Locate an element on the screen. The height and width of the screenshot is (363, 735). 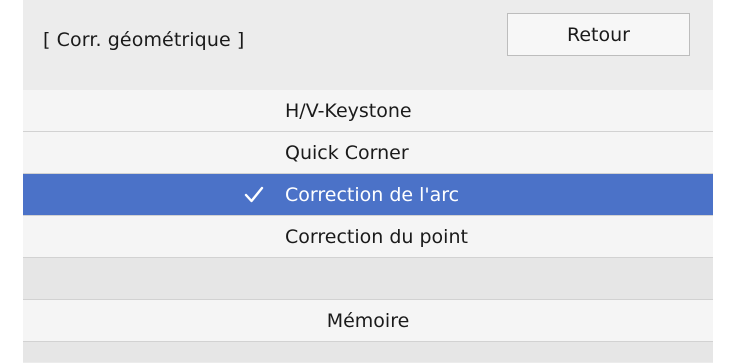
menu-item-label: H/V-Keystone is located at coordinates (348, 111).